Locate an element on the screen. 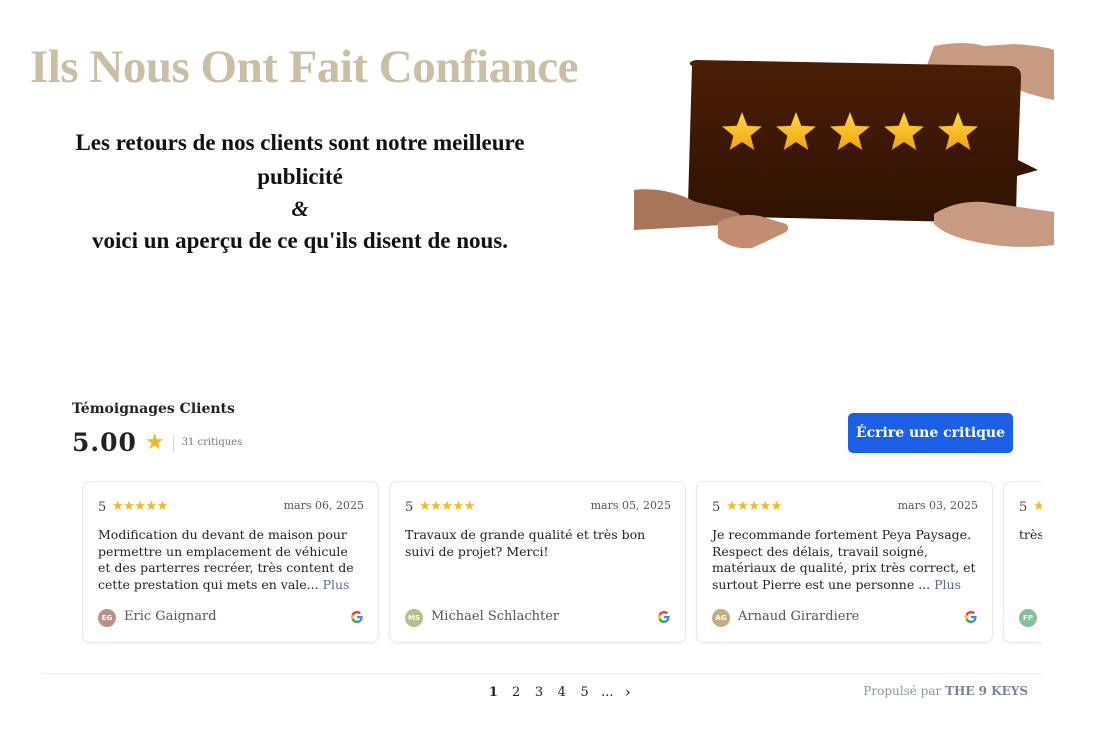 The image size is (1108, 731). review-text-block: très une is located at coordinates (1030, 535).